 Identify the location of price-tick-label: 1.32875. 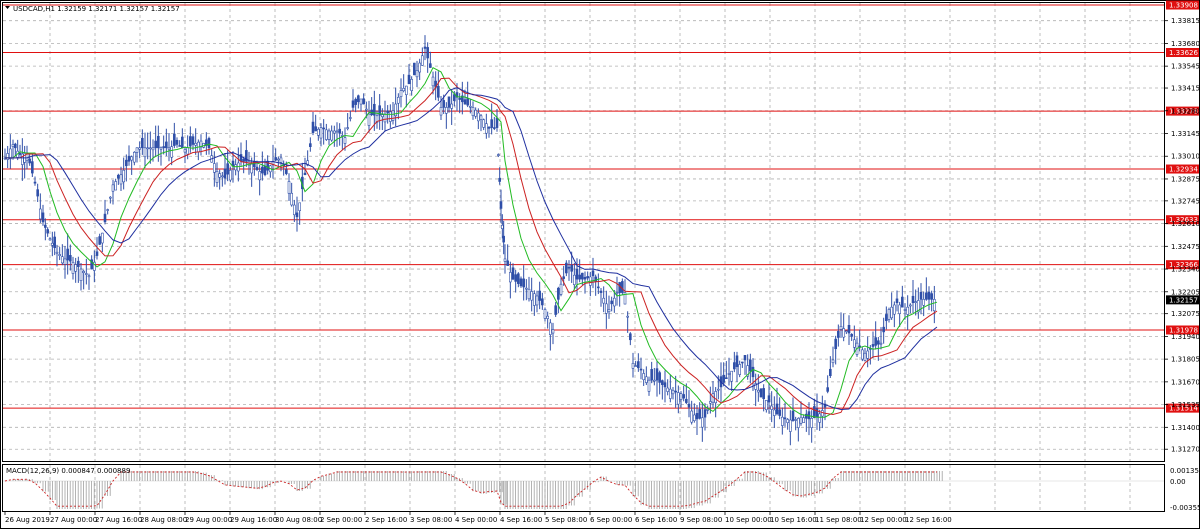
(1185, 179).